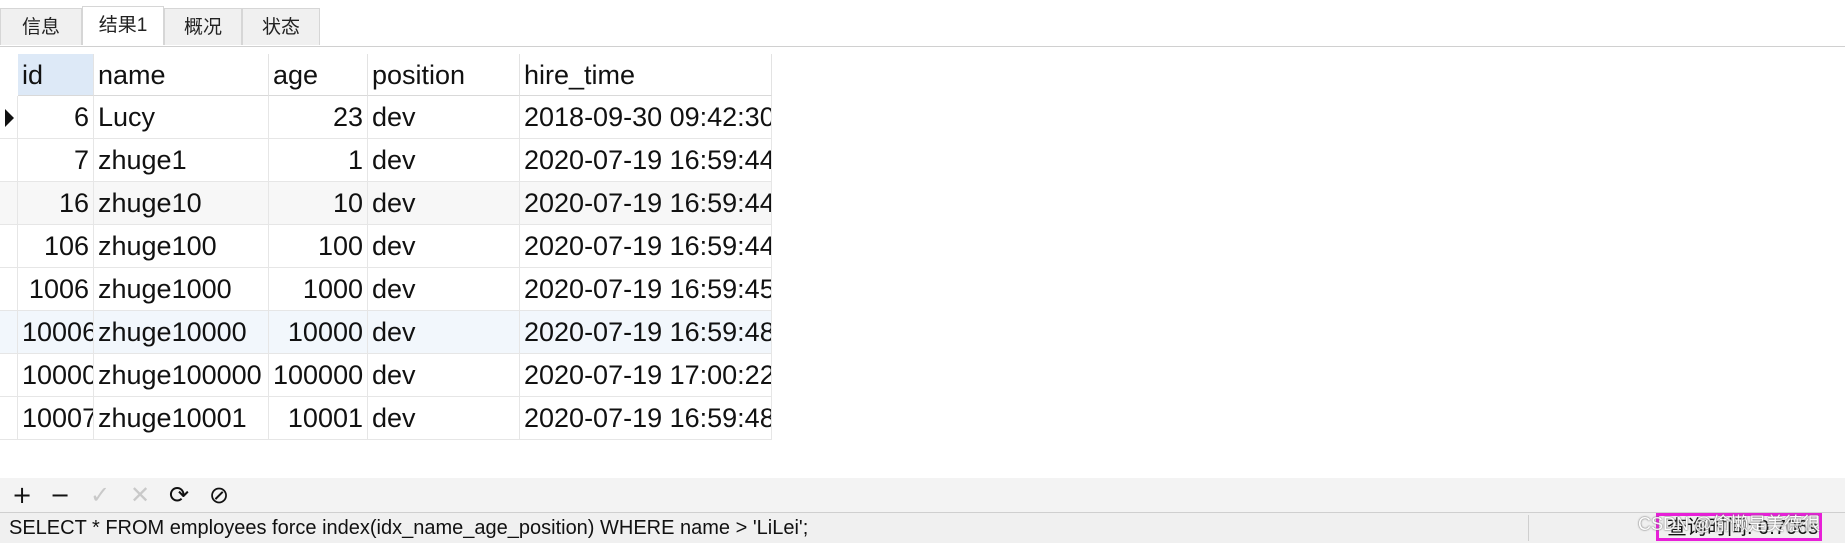 Image resolution: width=1845 pixels, height=543 pixels. Describe the element at coordinates (100, 495) in the screenshot. I see `apply-changes-button: ✓` at that location.